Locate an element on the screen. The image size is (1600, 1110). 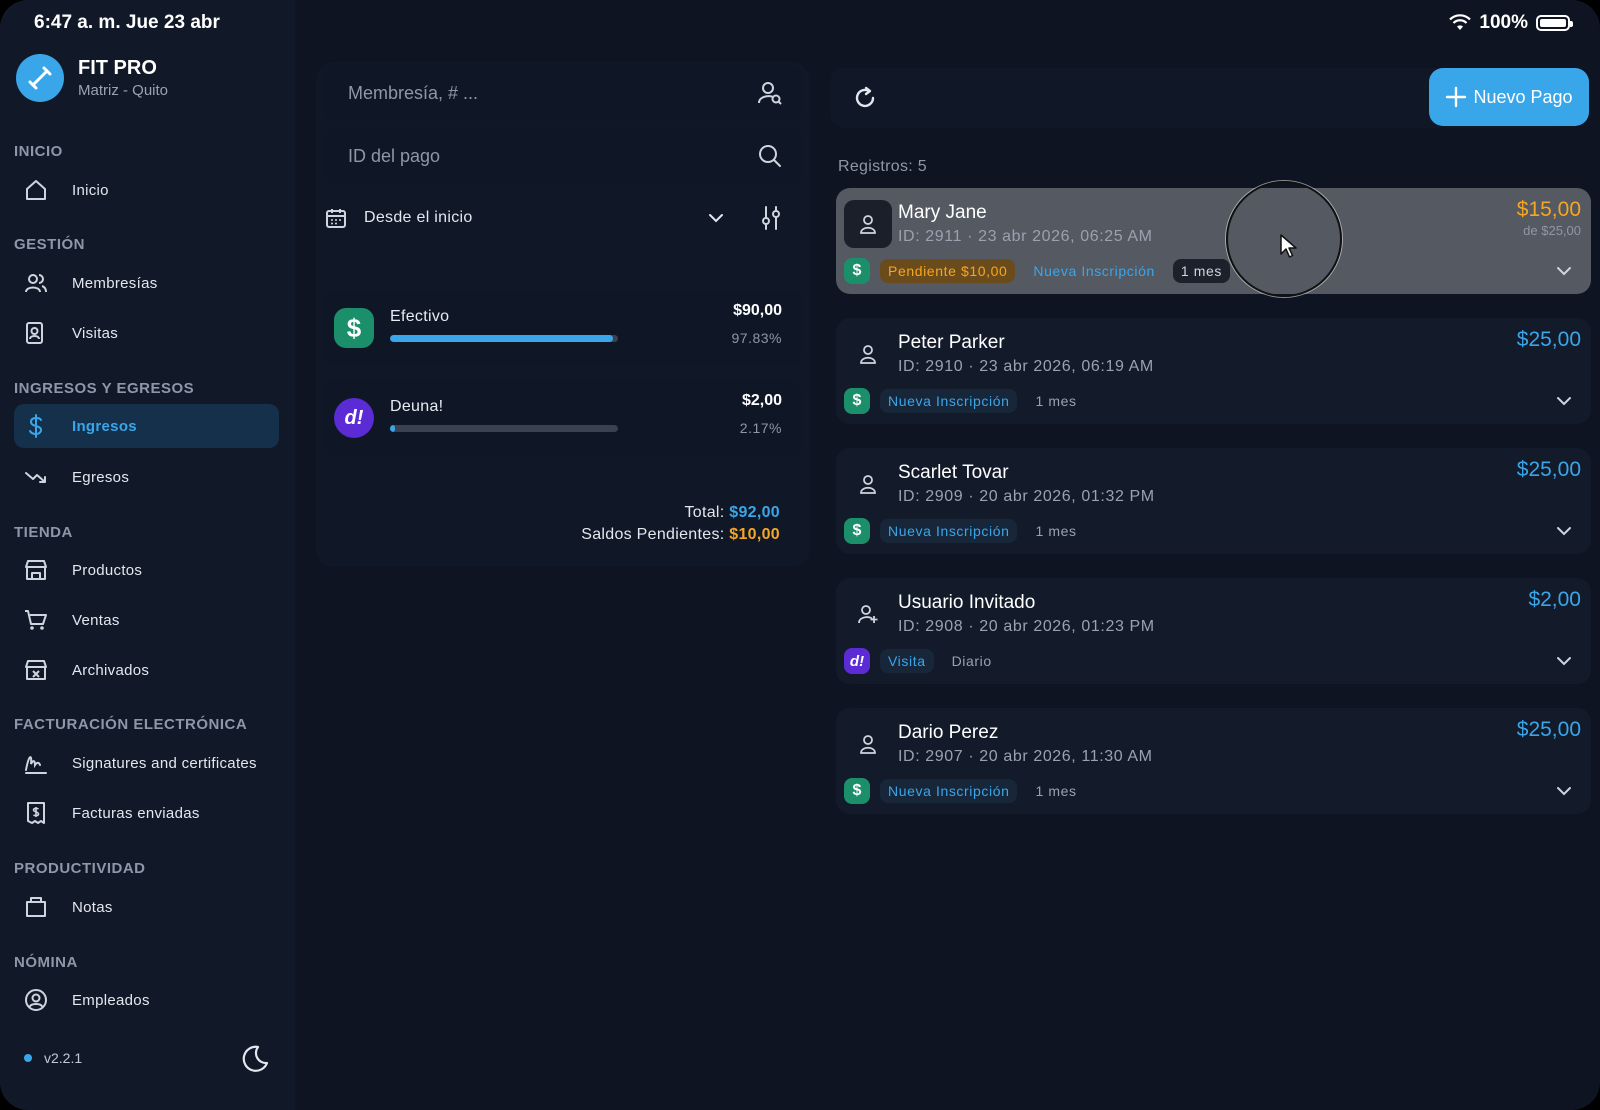
payment-amount: $25,00 is located at coordinates (1548, 469).